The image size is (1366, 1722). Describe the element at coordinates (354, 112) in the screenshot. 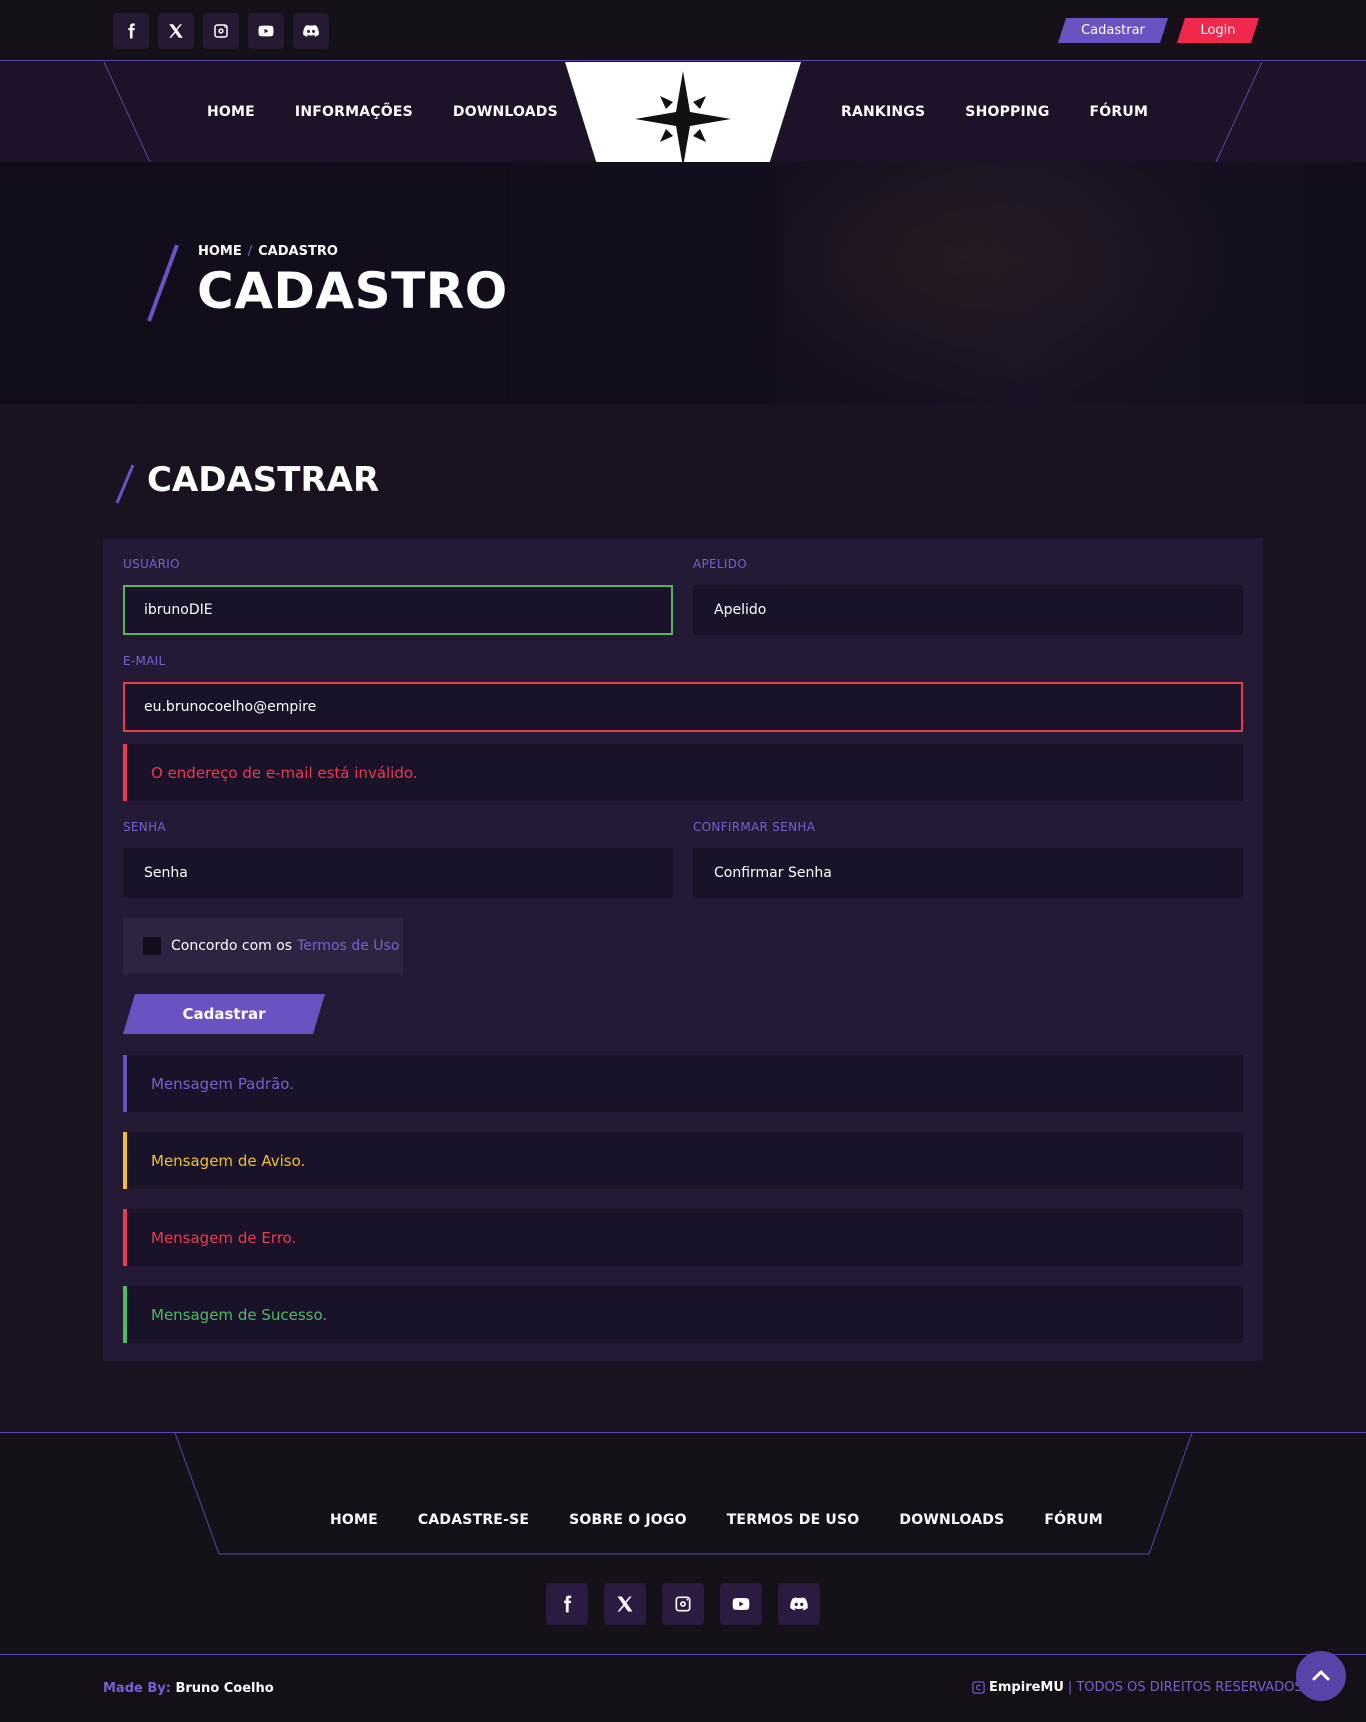

I see `nav-informacoes: INFORMAÇÕES` at that location.